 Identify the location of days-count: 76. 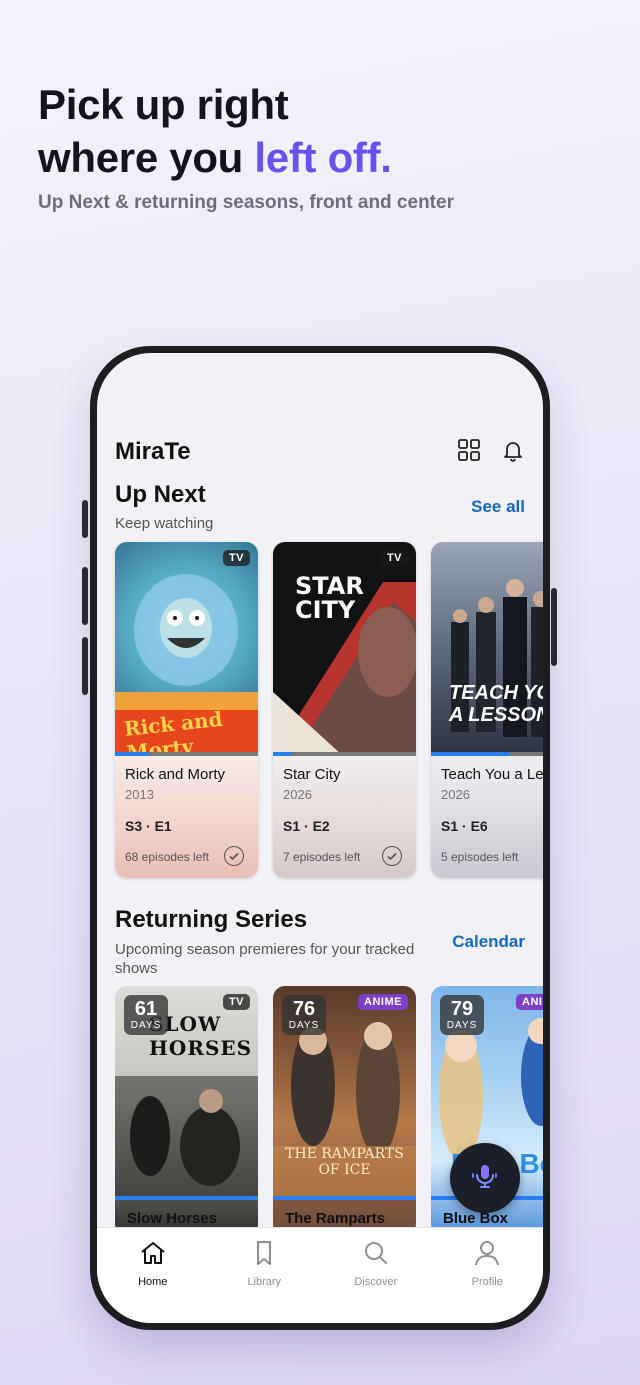
(304, 1009).